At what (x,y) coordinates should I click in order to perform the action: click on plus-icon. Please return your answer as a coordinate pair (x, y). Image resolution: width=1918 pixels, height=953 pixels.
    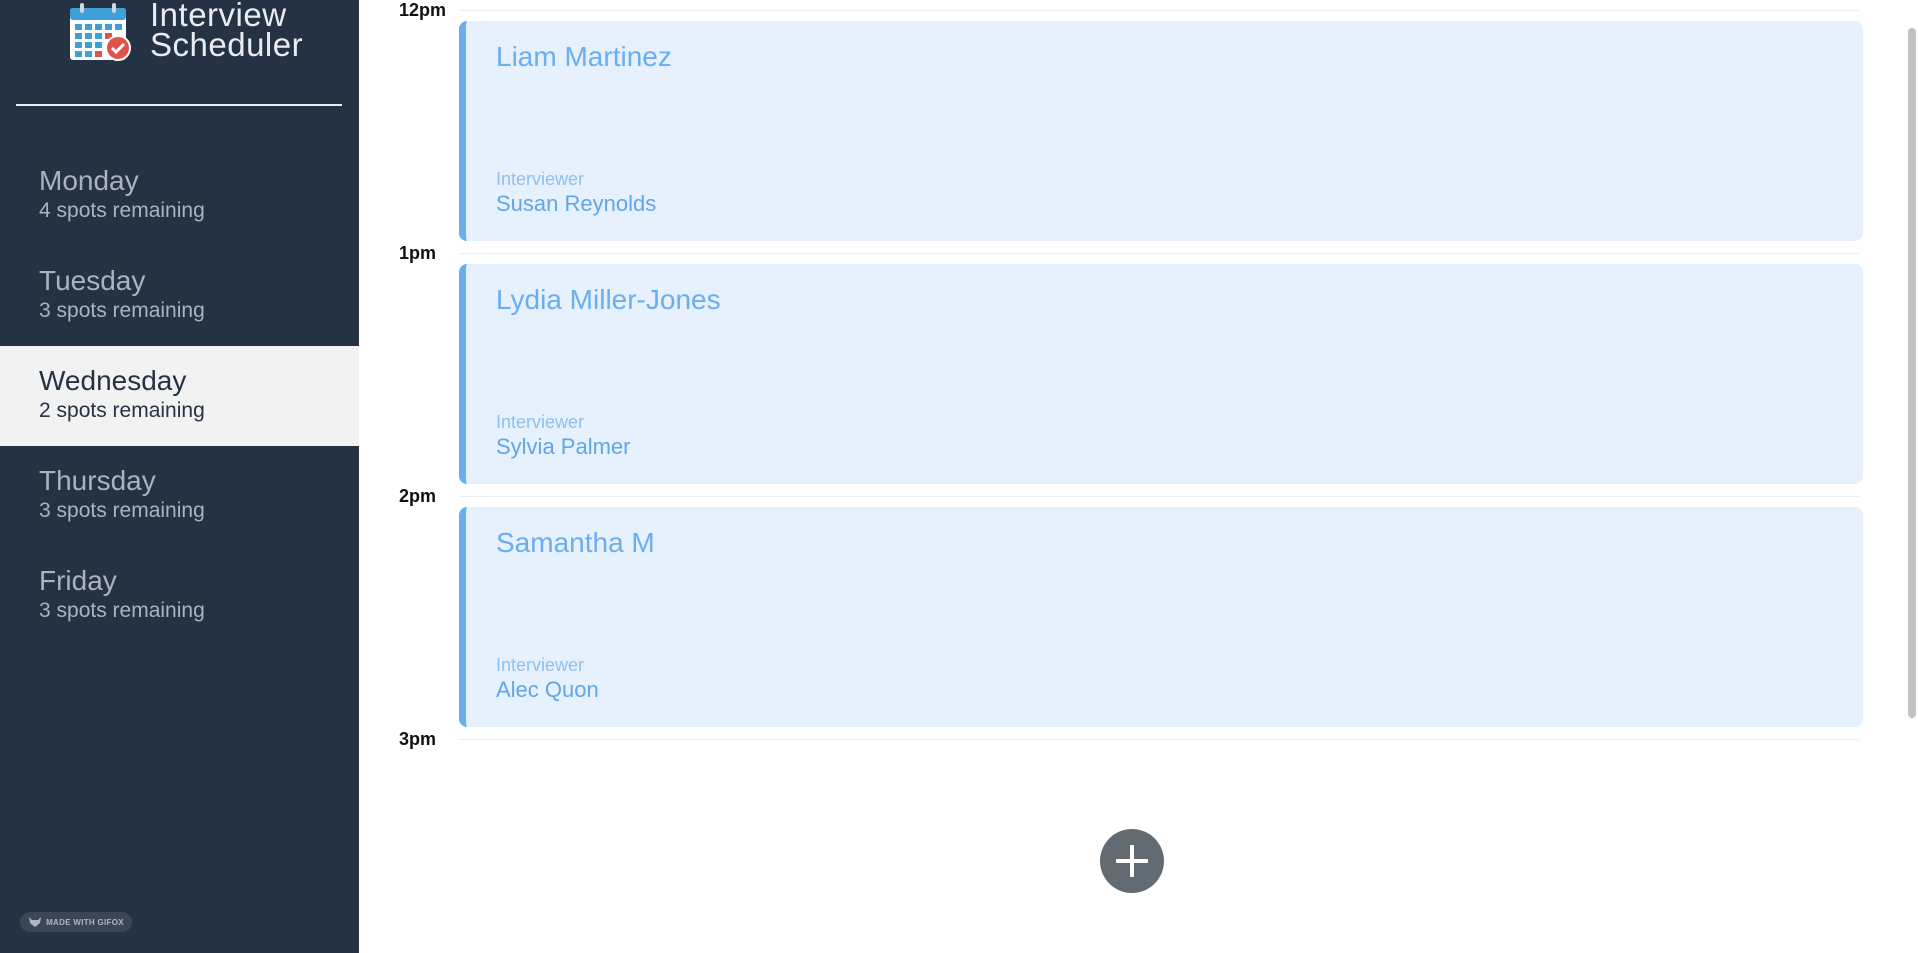
    Looking at the image, I should click on (1132, 861).